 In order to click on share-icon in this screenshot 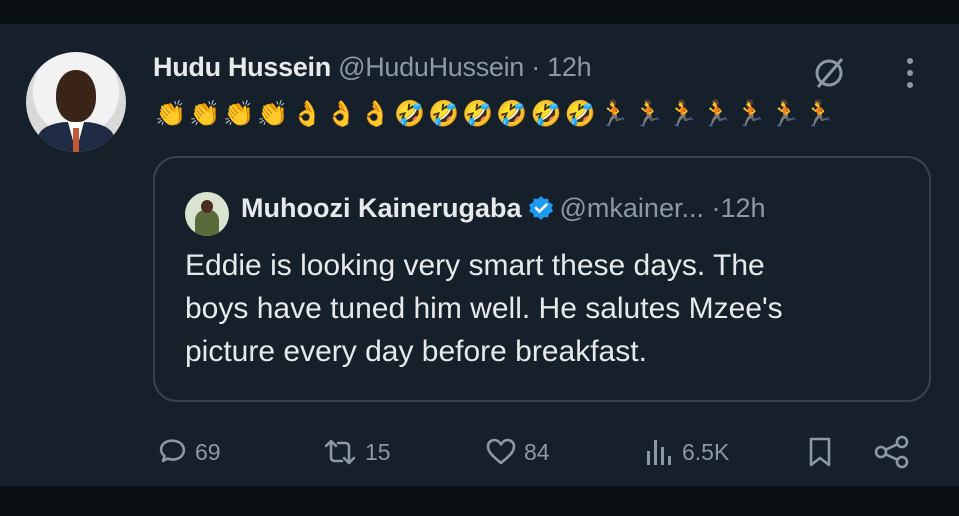, I will do `click(891, 452)`.